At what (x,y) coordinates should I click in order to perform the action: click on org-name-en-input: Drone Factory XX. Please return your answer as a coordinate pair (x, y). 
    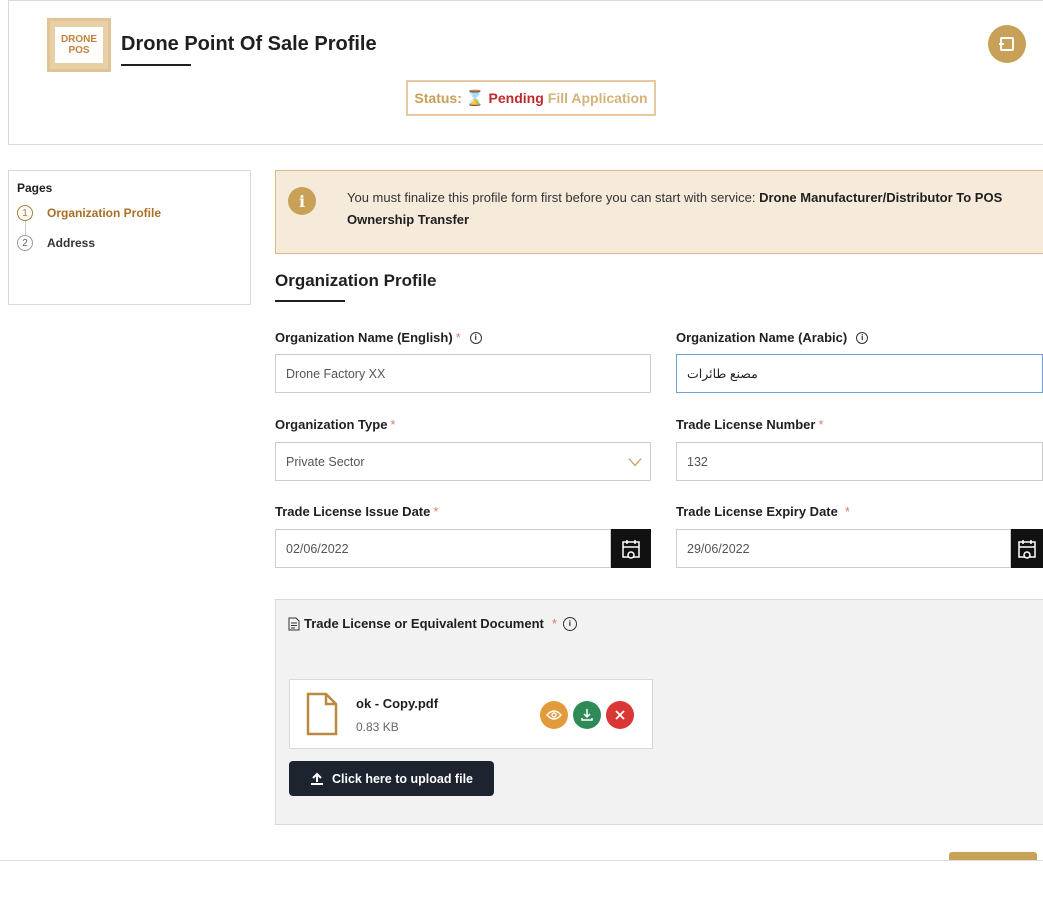
    Looking at the image, I should click on (463, 373).